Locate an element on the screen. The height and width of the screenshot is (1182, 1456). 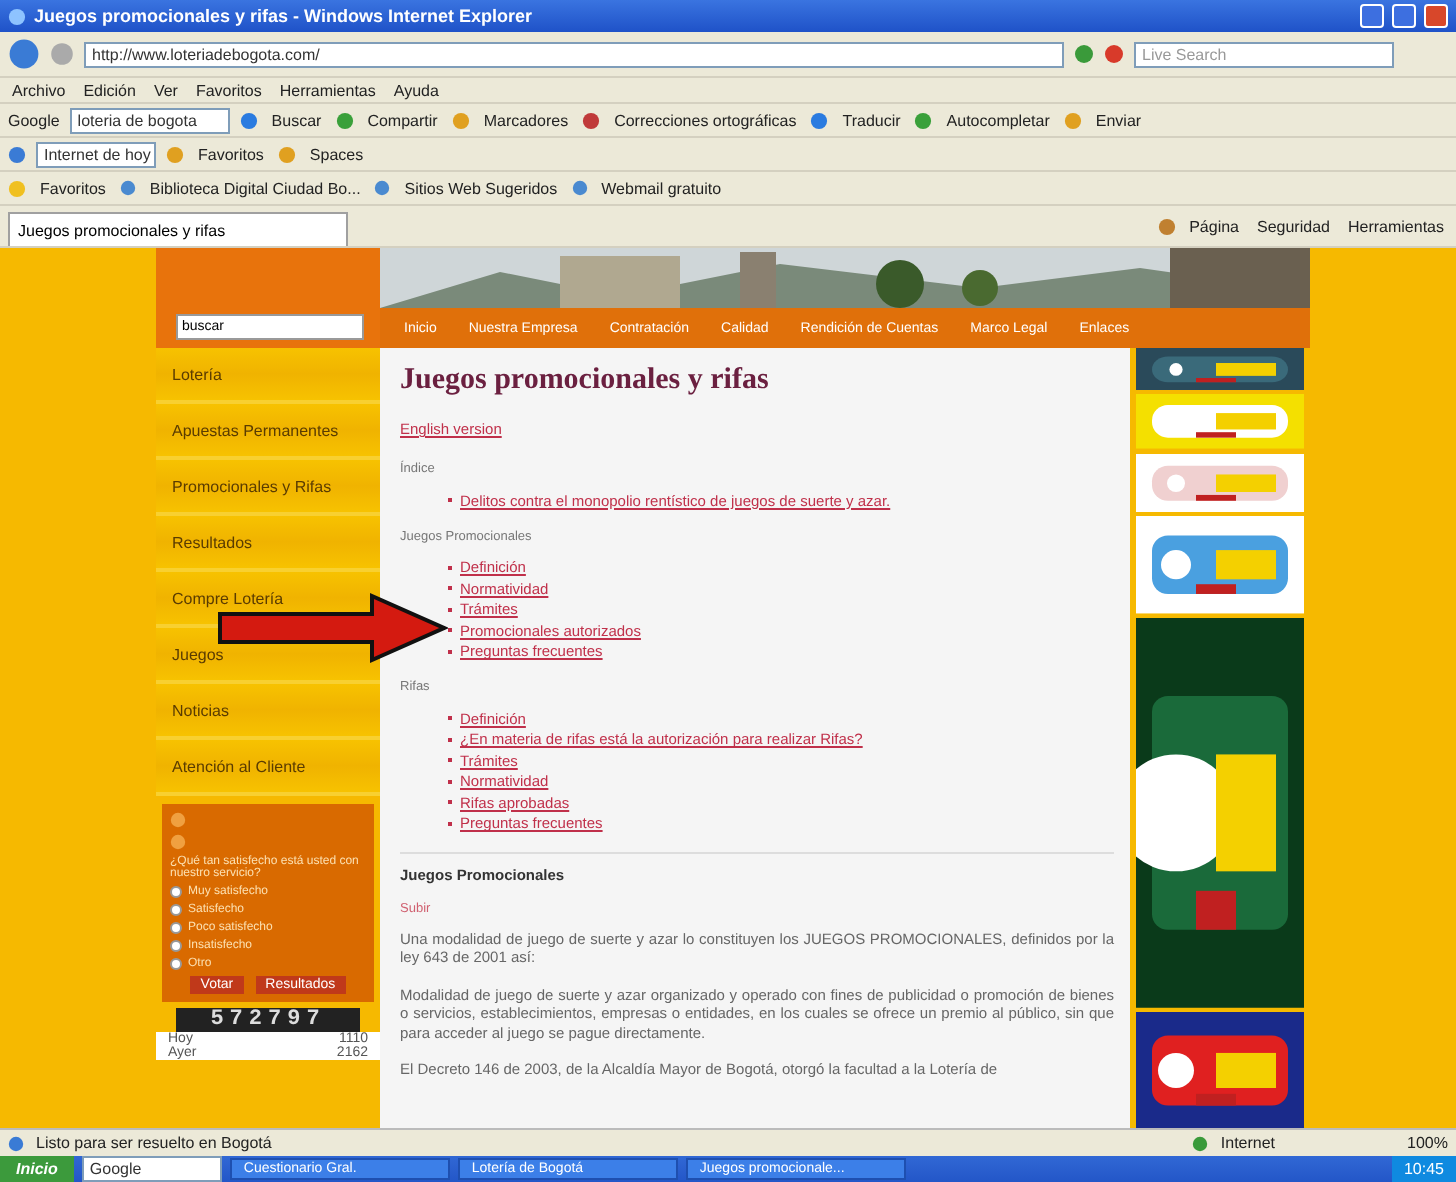
menu-item: Ver is located at coordinates (165, 90).